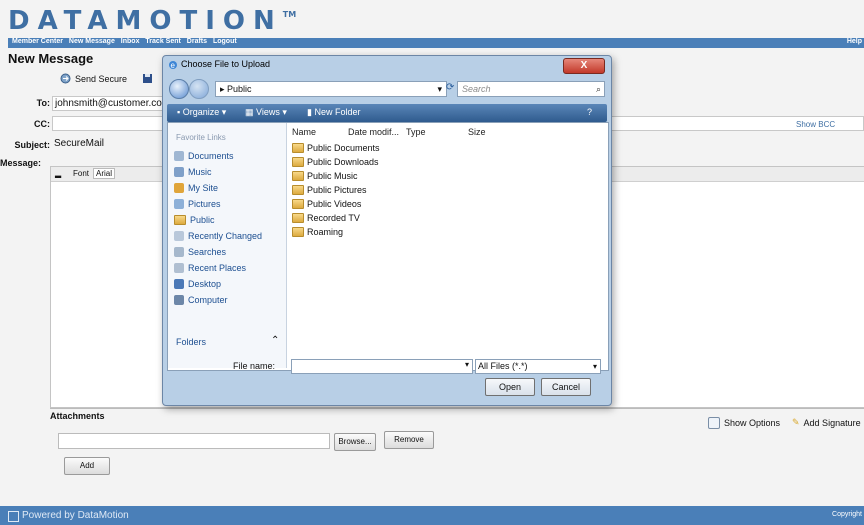 The image size is (864, 525). I want to click on search-icon: ⌕, so click(598, 89).